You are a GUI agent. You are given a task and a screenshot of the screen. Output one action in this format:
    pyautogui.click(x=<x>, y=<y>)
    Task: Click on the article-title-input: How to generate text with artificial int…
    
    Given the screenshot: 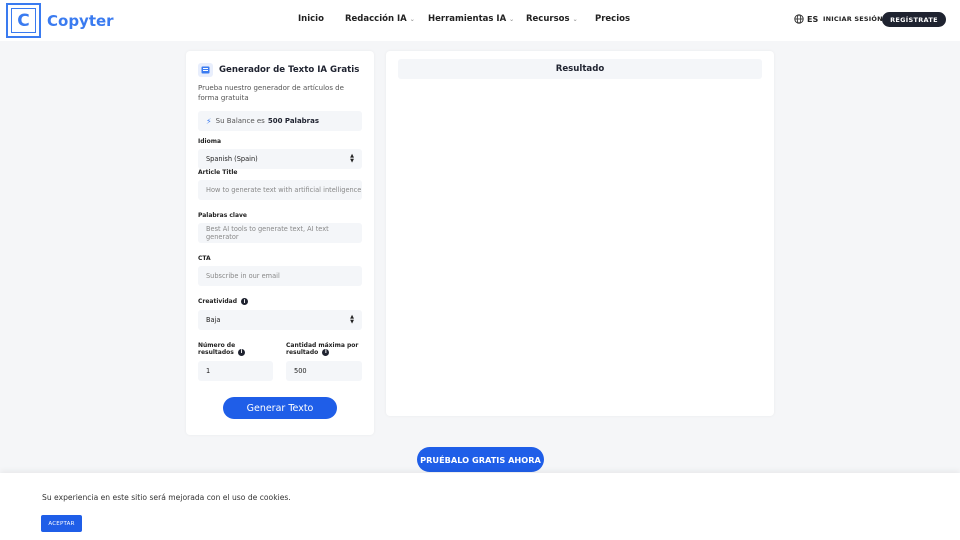 What is the action you would take?
    pyautogui.click(x=280, y=190)
    